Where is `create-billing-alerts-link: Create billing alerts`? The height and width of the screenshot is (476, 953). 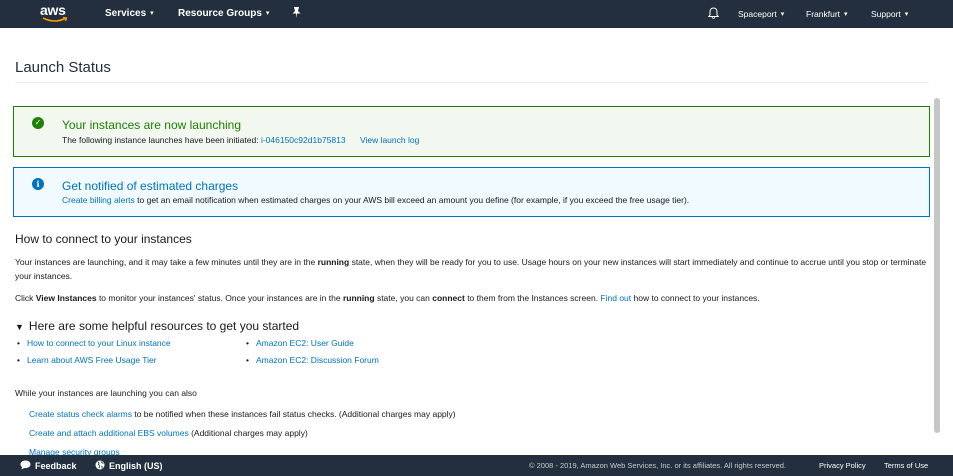 create-billing-alerts-link: Create billing alerts is located at coordinates (98, 200).